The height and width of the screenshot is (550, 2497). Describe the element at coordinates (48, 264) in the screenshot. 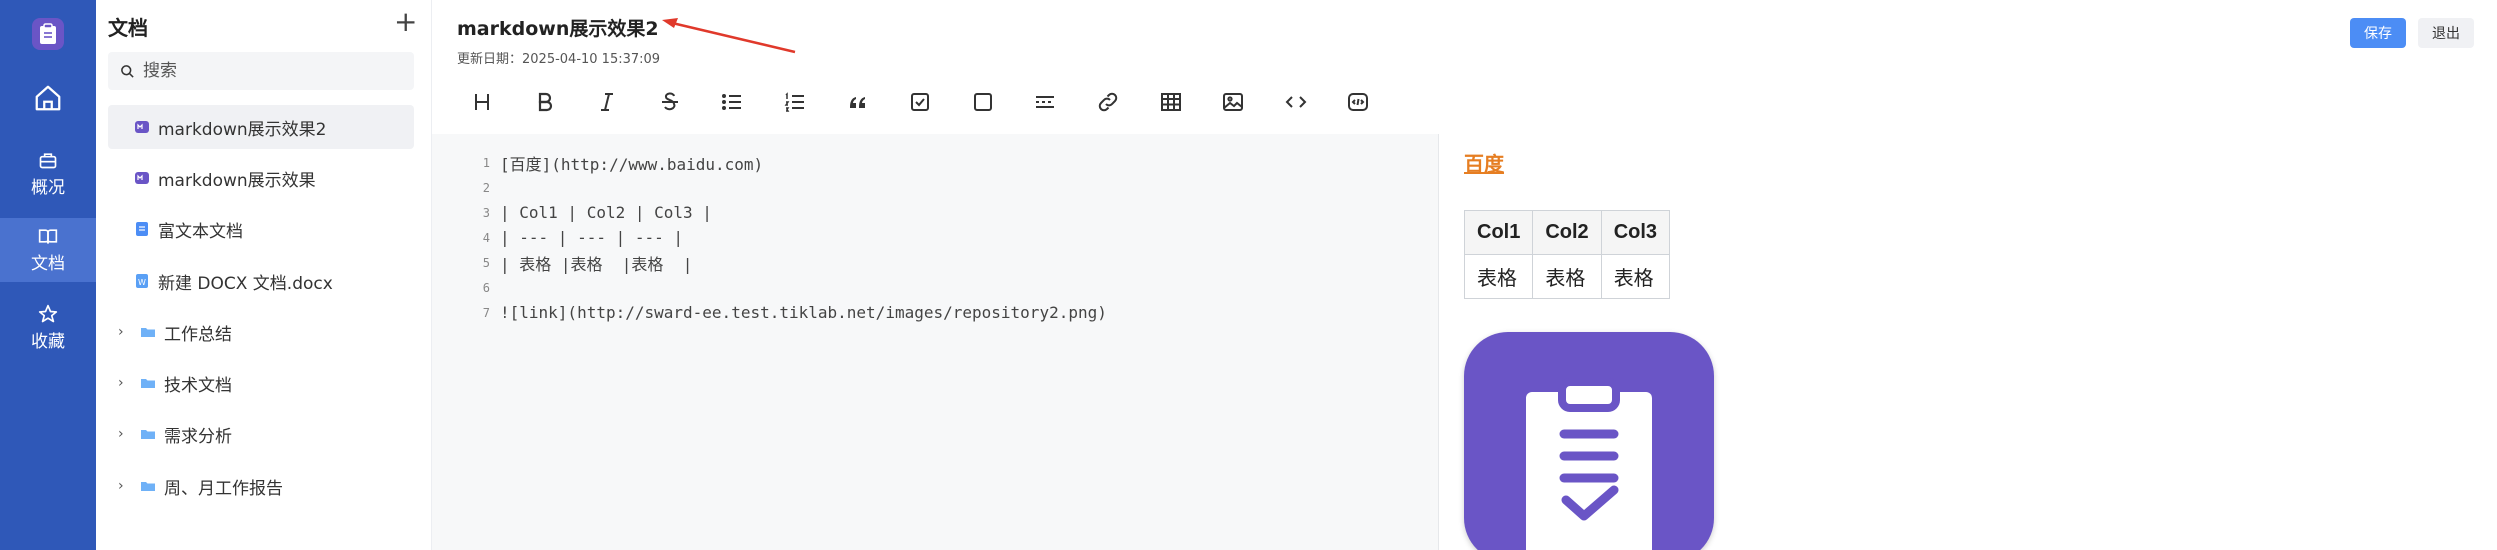

I see `rail-item-label: 文档` at that location.